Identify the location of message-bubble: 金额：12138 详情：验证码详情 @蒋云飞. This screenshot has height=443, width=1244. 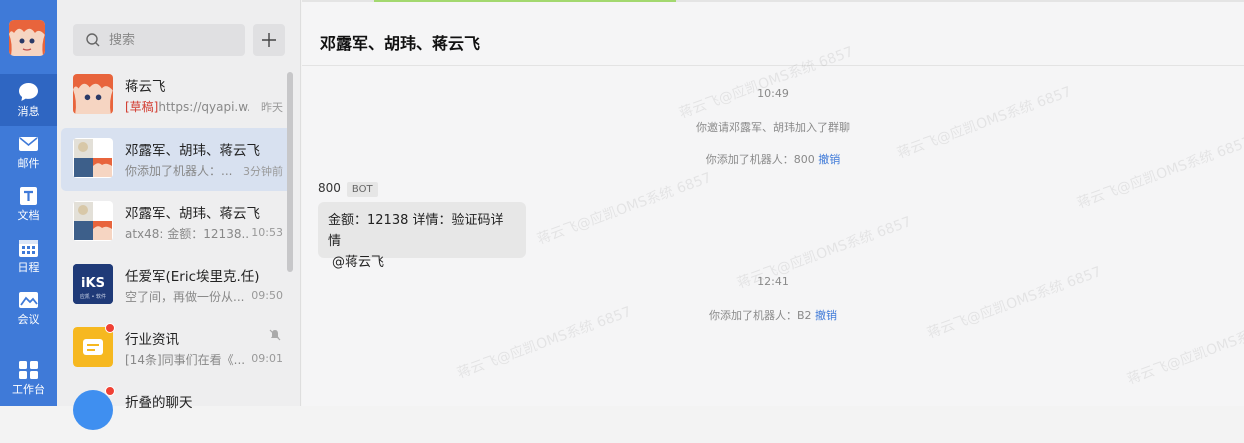
(422, 236).